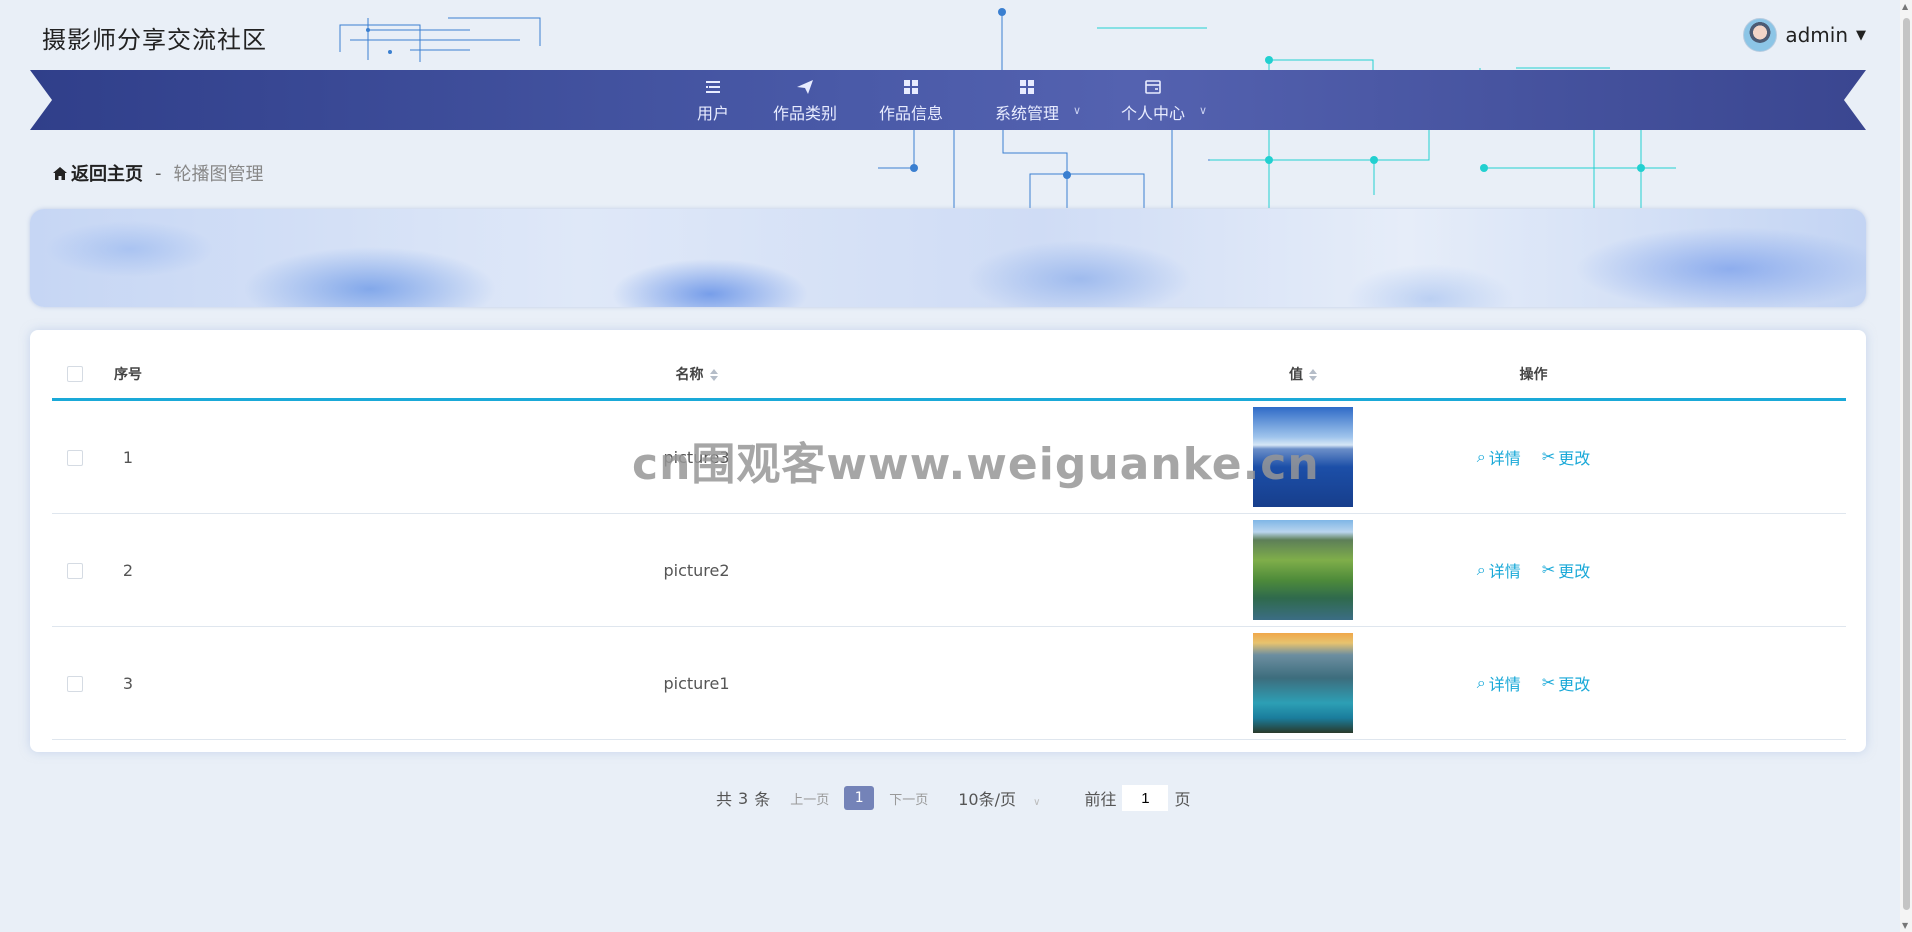 This screenshot has height=932, width=1912. What do you see at coordinates (1861, 35) in the screenshot?
I see `caret-down-icon: ▼` at bounding box center [1861, 35].